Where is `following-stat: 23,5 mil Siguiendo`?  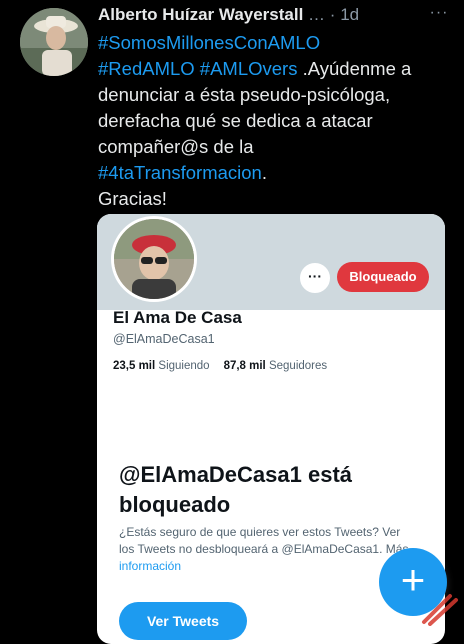
following-stat: 23,5 mil Siguiendo is located at coordinates (161, 366).